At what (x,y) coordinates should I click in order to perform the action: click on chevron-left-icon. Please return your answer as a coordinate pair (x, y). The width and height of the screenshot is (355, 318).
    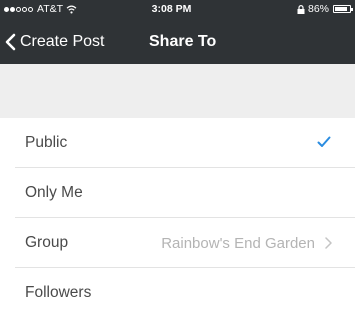
    Looking at the image, I should click on (10, 42).